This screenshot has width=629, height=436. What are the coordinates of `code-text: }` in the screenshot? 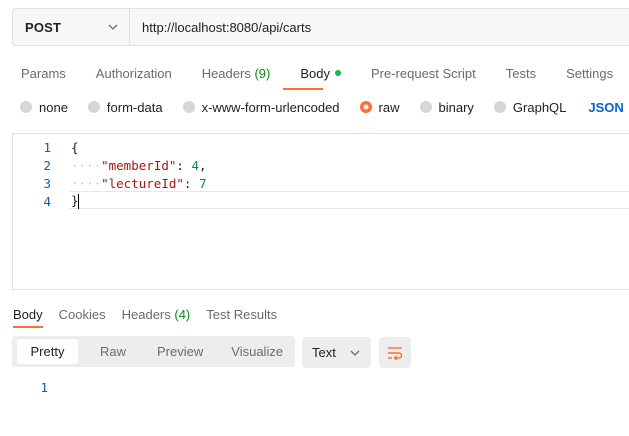 It's located at (75, 201).